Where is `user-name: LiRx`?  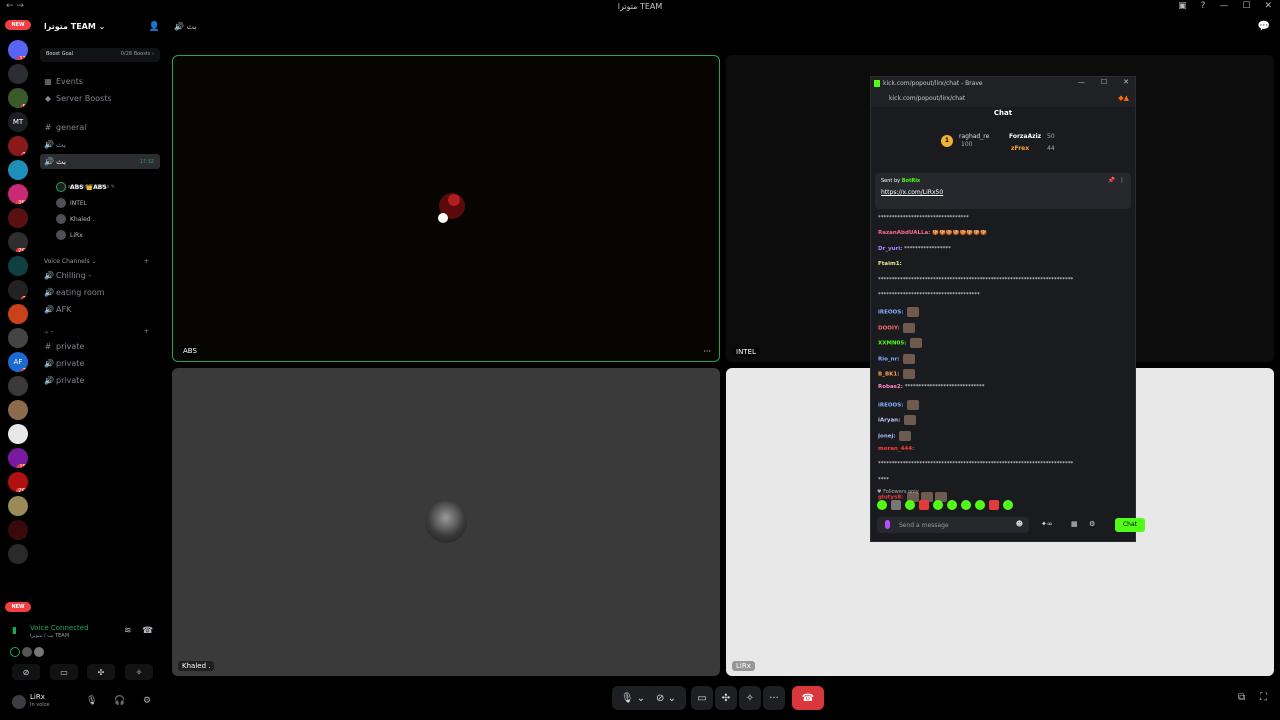 user-name: LiRx is located at coordinates (37, 697).